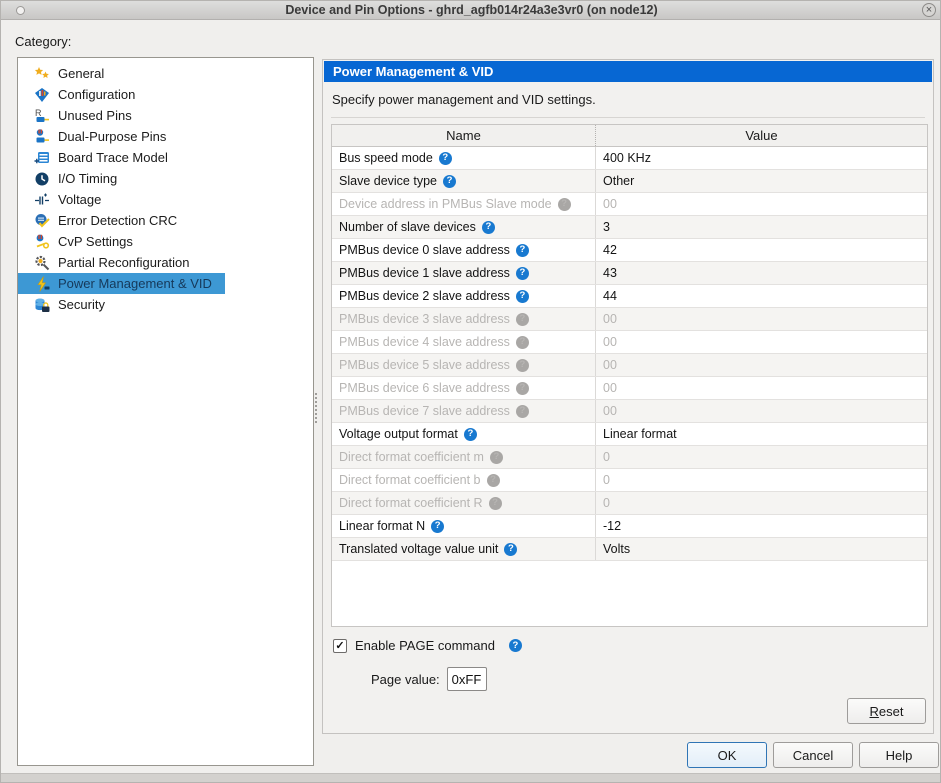 This screenshot has width=941, height=783. I want to click on table-row: Slave device type? Other, so click(629, 181).